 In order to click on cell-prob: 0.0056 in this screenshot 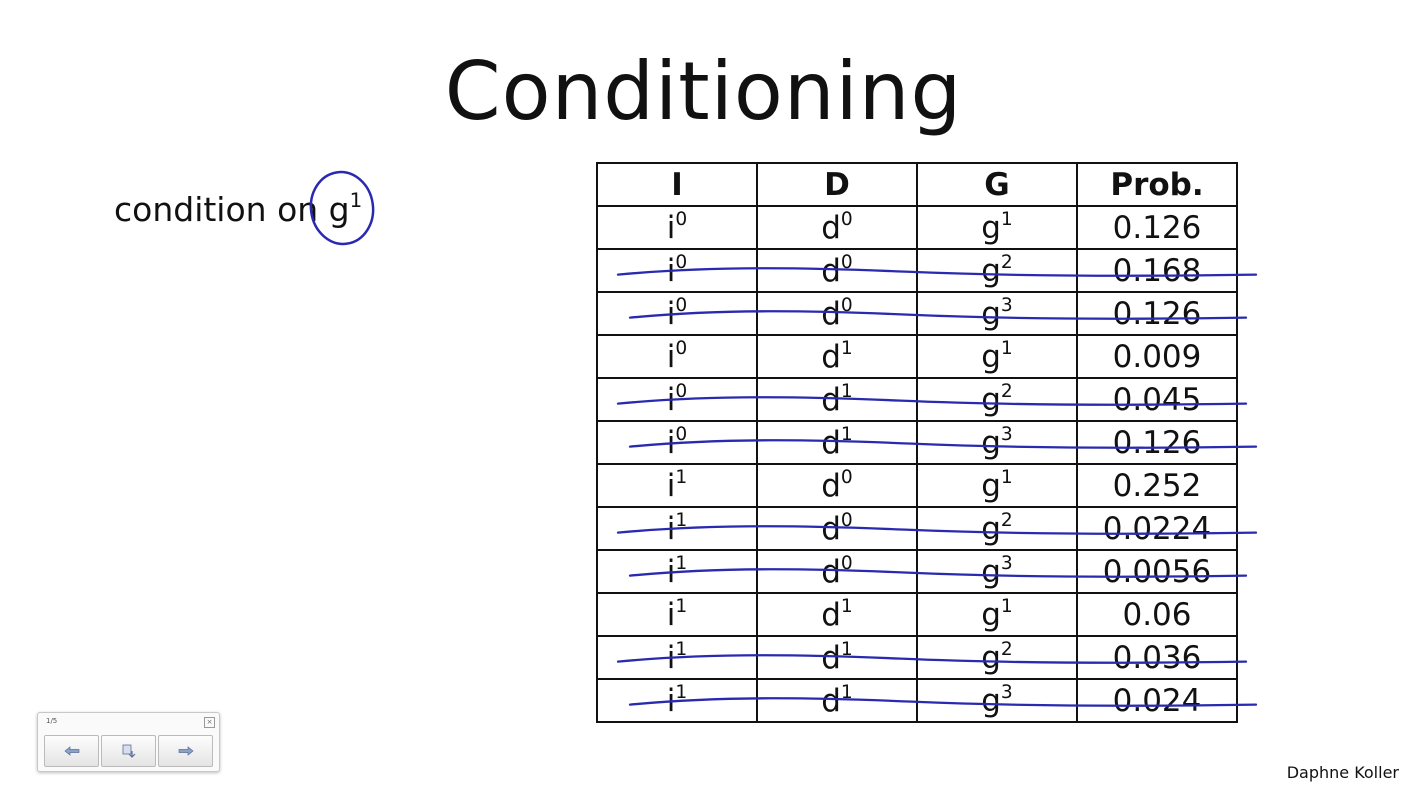, I will do `click(1157, 571)`.